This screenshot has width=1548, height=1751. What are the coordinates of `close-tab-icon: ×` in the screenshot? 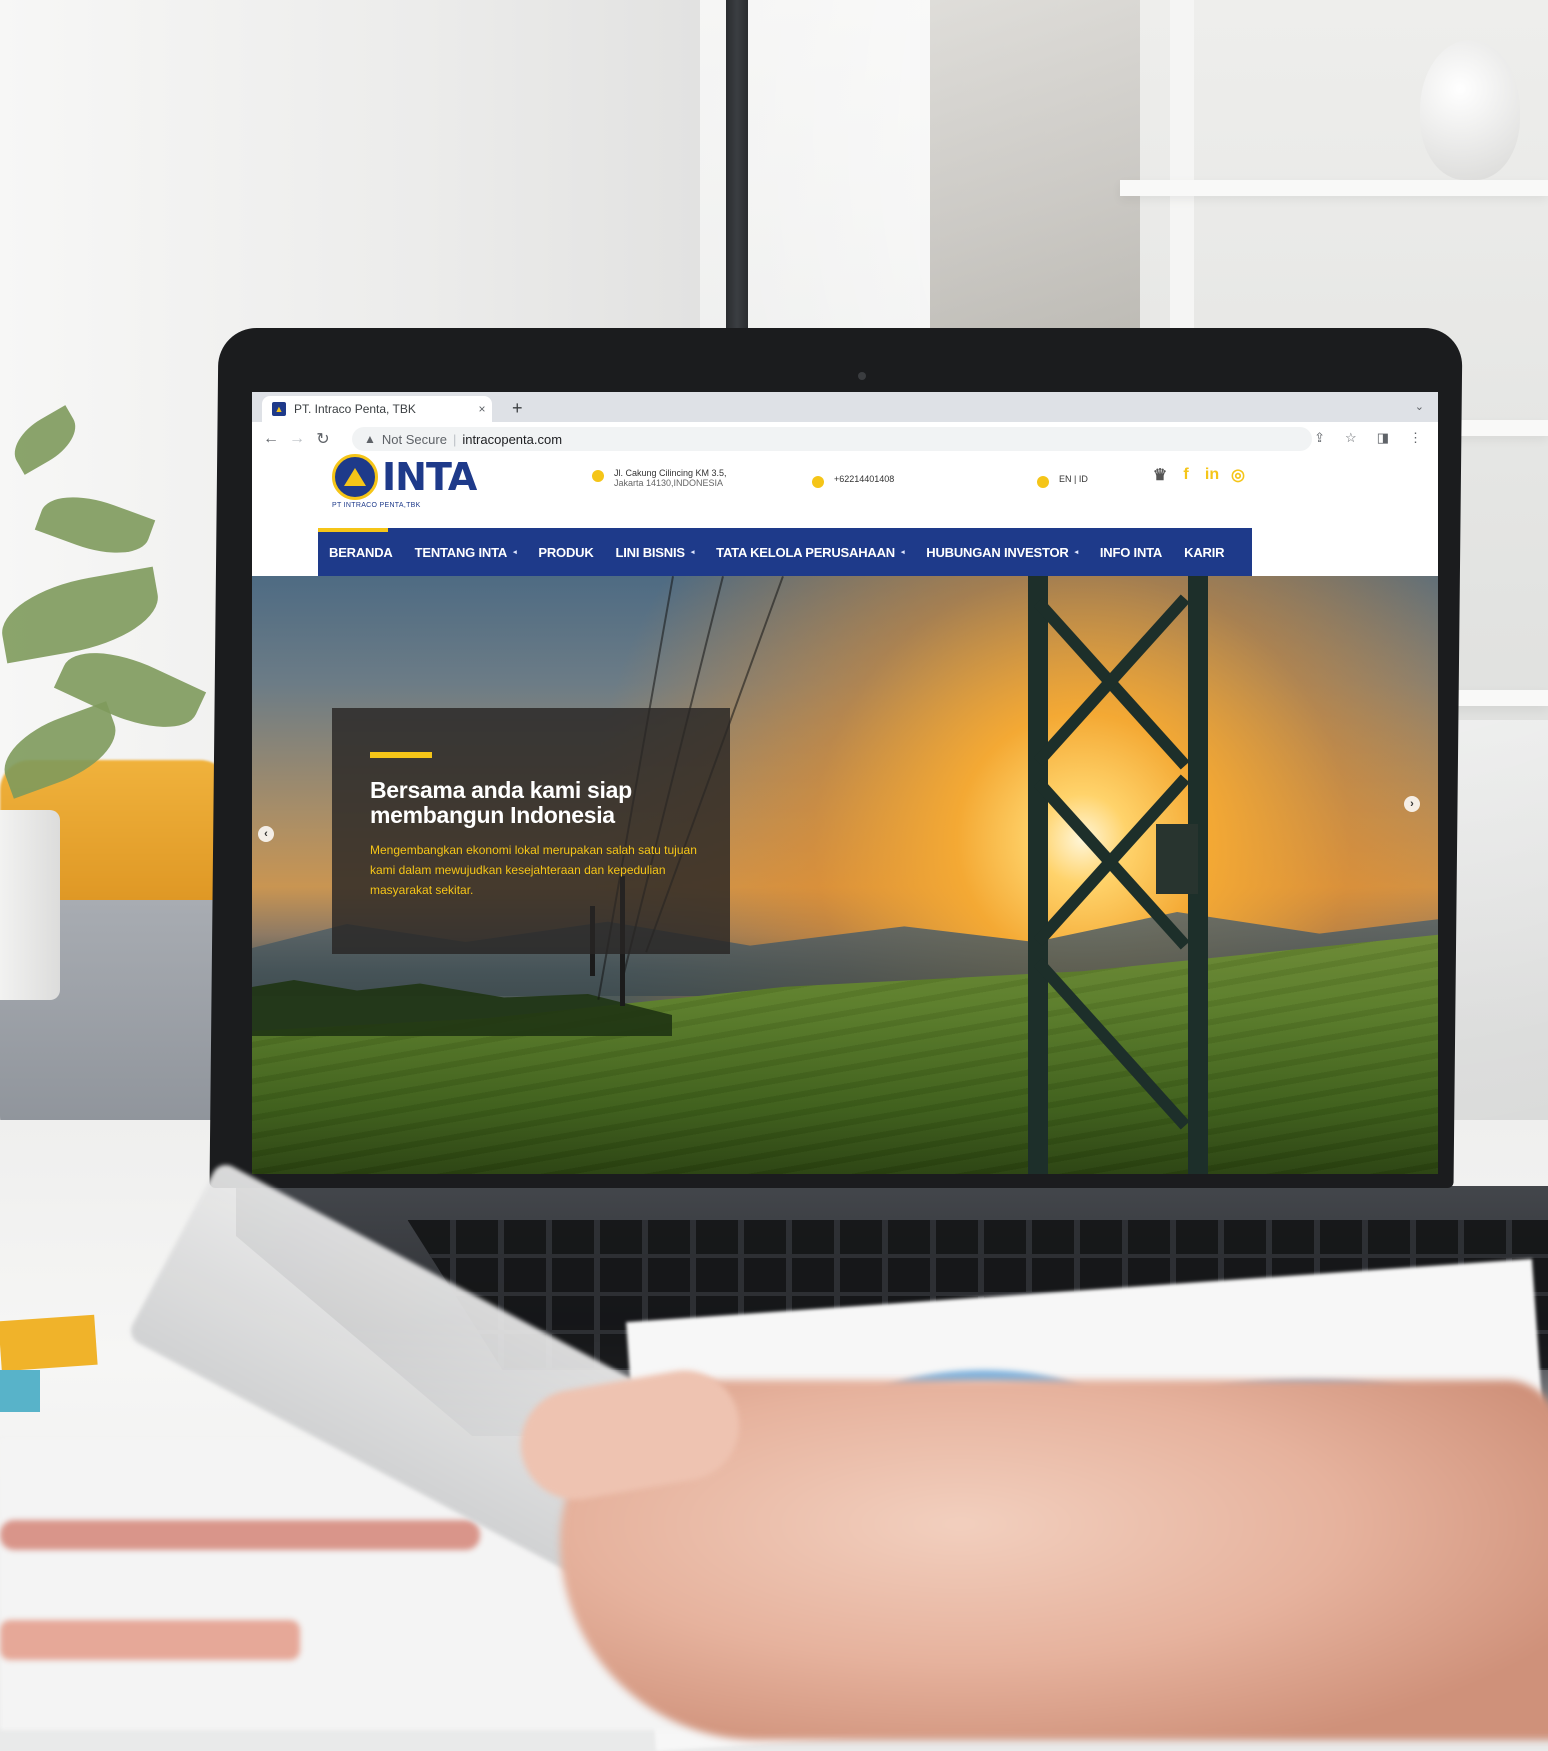 It's located at (482, 409).